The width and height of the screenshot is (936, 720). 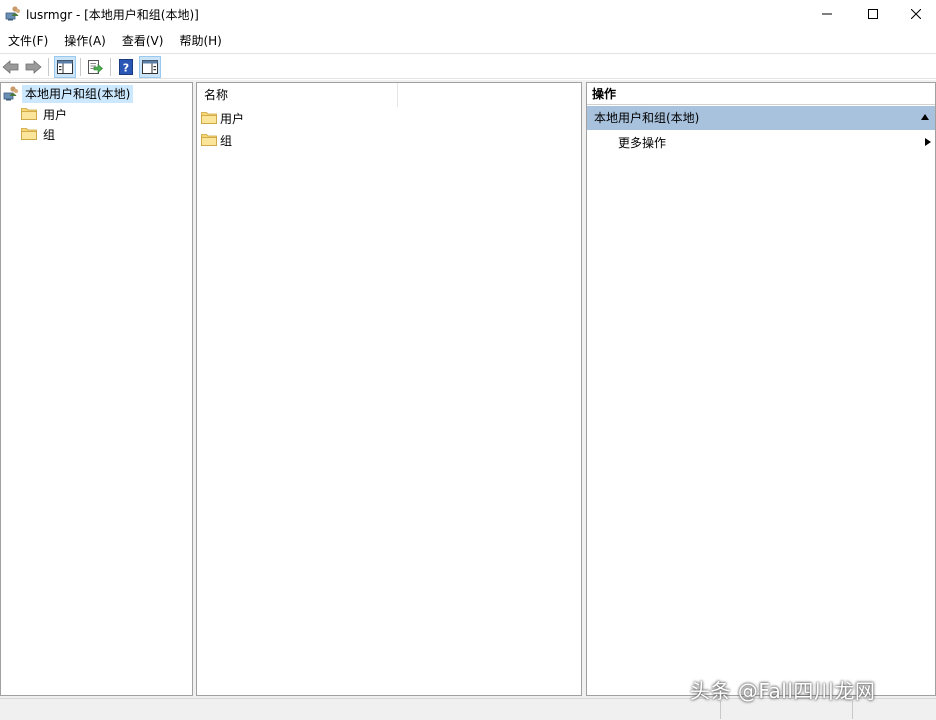 What do you see at coordinates (78, 94) in the screenshot?
I see `tree-item-label: 本地用户和组(本地)` at bounding box center [78, 94].